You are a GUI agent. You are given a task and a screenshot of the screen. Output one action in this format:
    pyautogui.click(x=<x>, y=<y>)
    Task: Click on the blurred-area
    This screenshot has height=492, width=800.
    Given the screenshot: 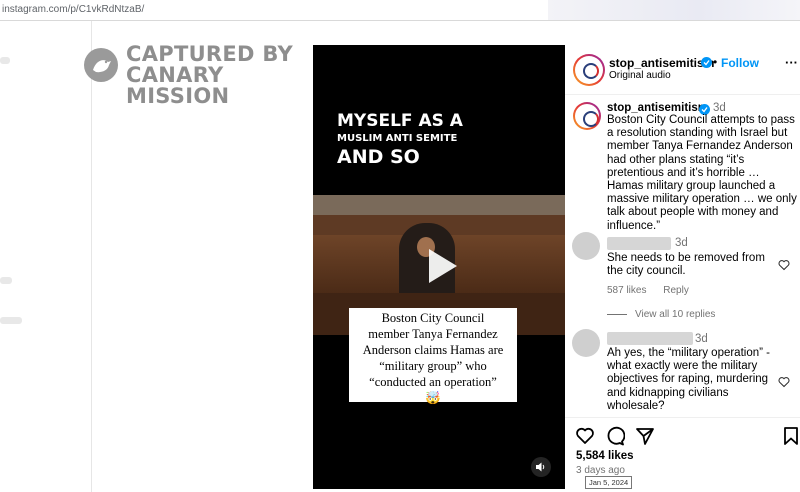 What is the action you would take?
    pyautogui.click(x=674, y=10)
    